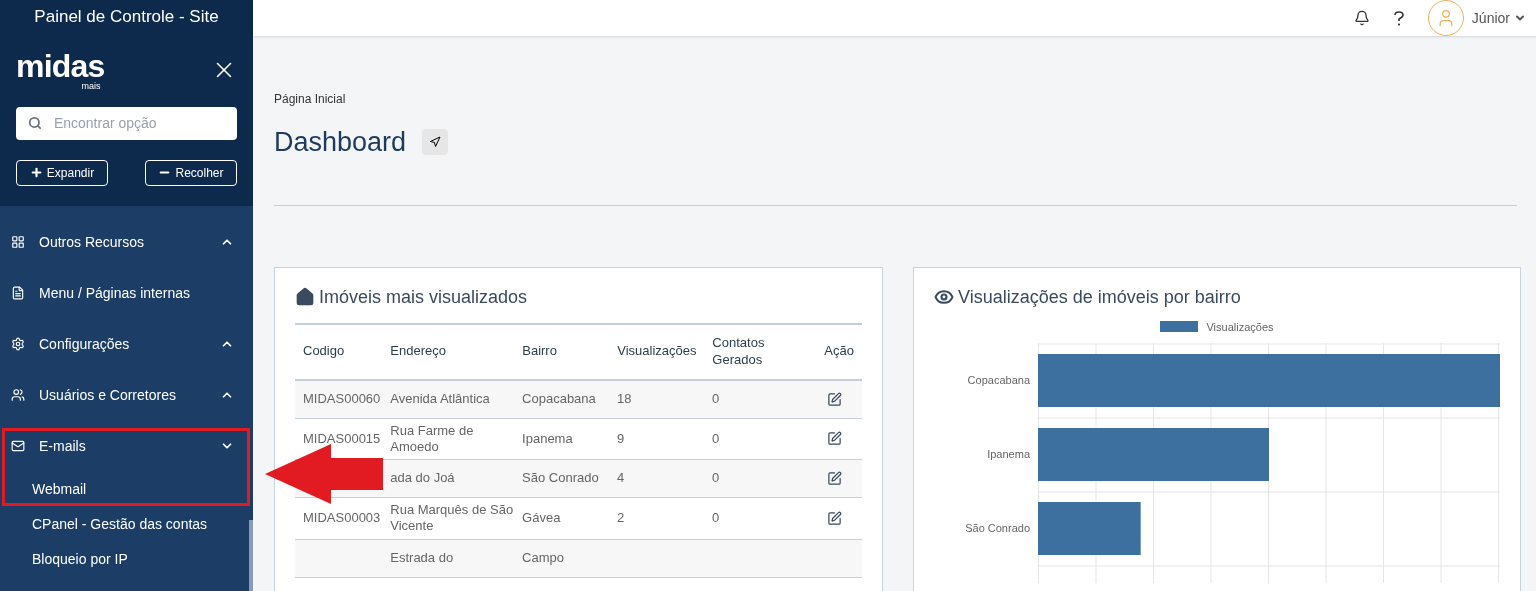 This screenshot has width=1536, height=591. What do you see at coordinates (1498, 18) in the screenshot?
I see `user-menu: Júnior` at bounding box center [1498, 18].